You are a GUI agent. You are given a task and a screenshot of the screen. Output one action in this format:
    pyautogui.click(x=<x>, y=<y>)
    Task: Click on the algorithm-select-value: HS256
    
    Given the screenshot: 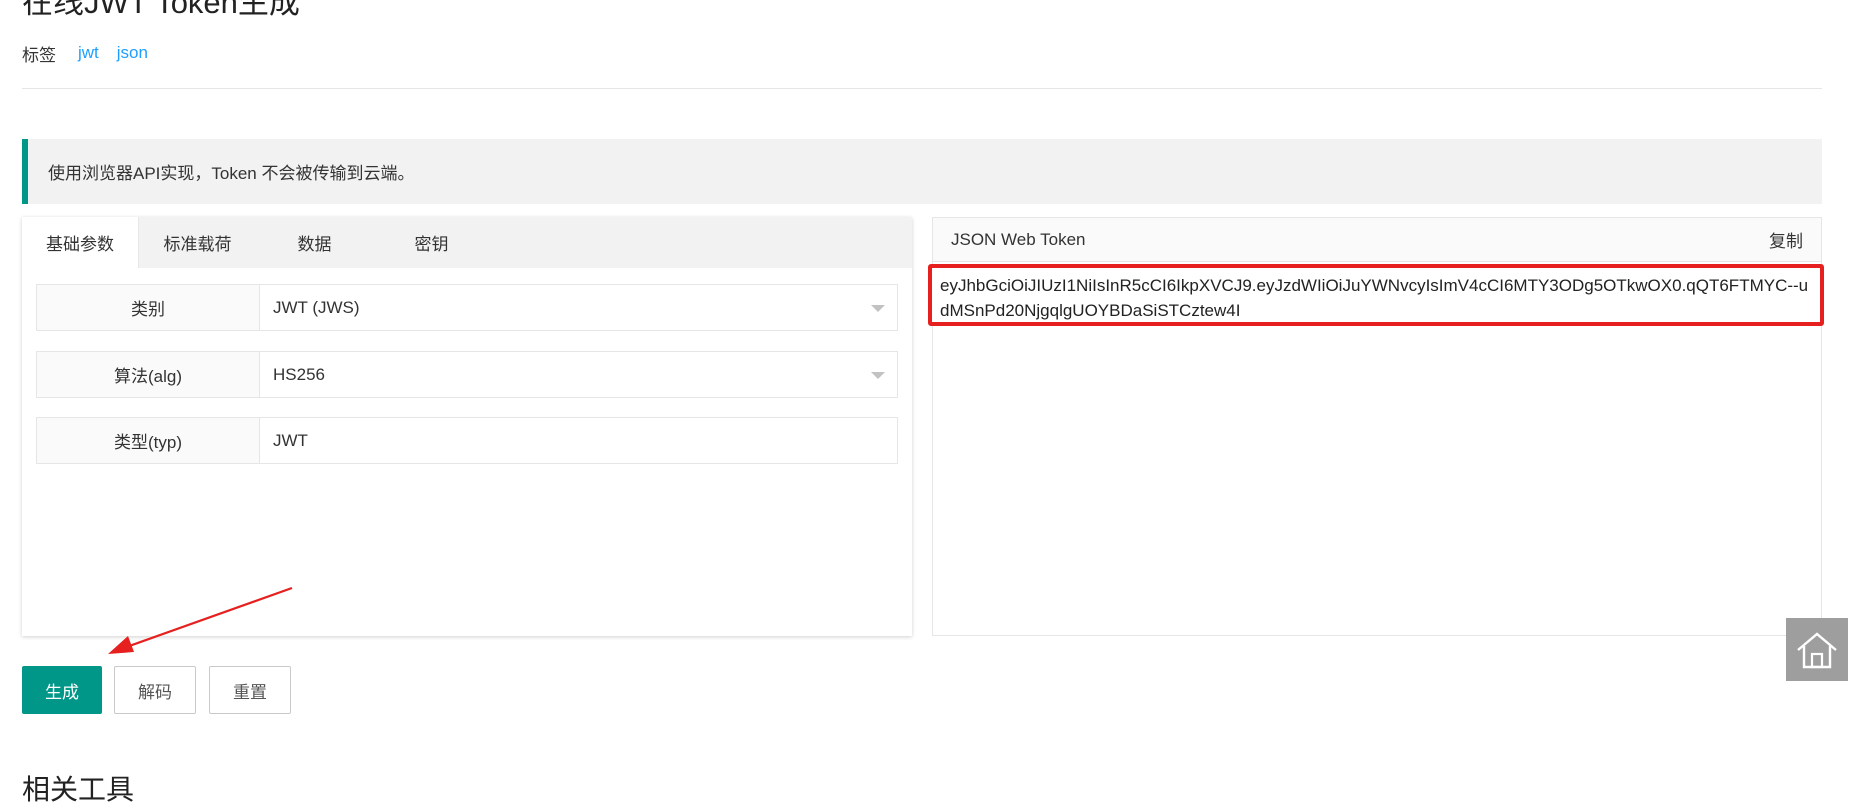 What is the action you would take?
    pyautogui.click(x=299, y=374)
    